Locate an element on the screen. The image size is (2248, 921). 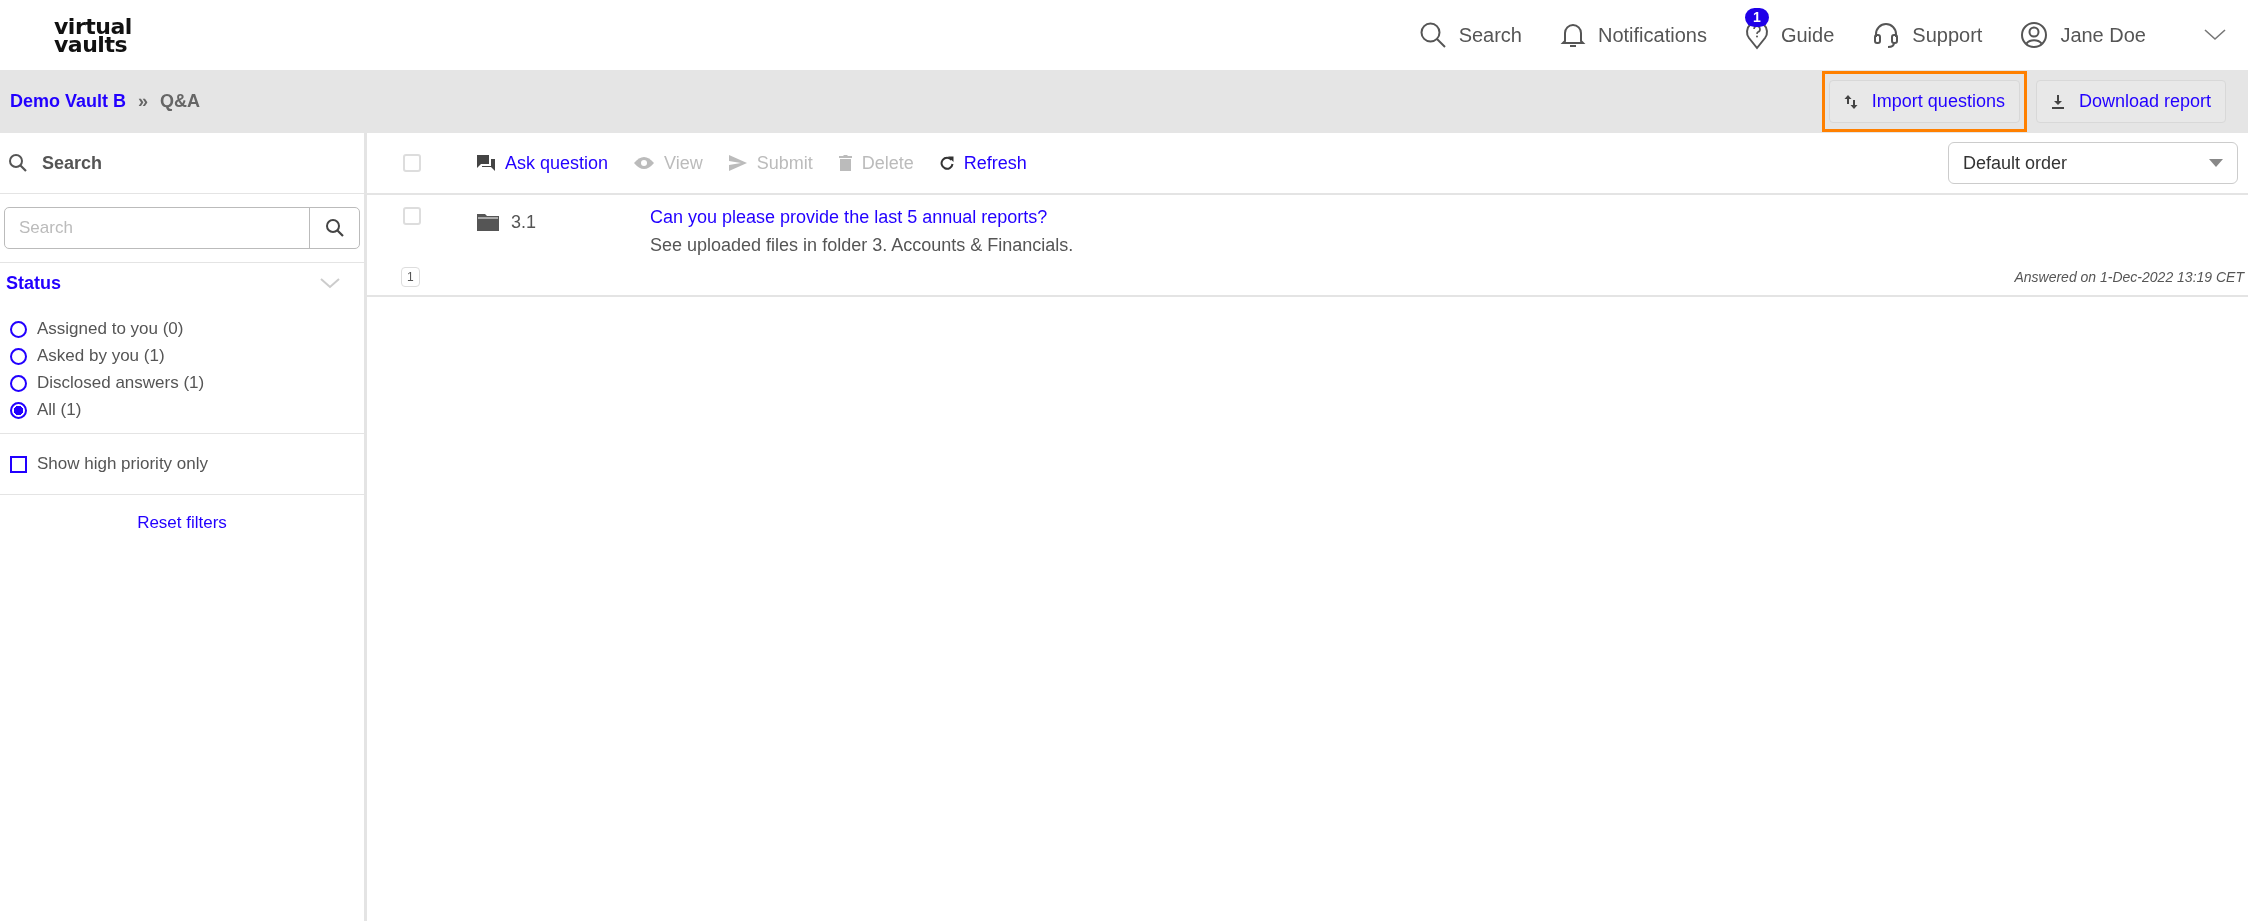
sort-arrows-icon is located at coordinates (1850, 101).